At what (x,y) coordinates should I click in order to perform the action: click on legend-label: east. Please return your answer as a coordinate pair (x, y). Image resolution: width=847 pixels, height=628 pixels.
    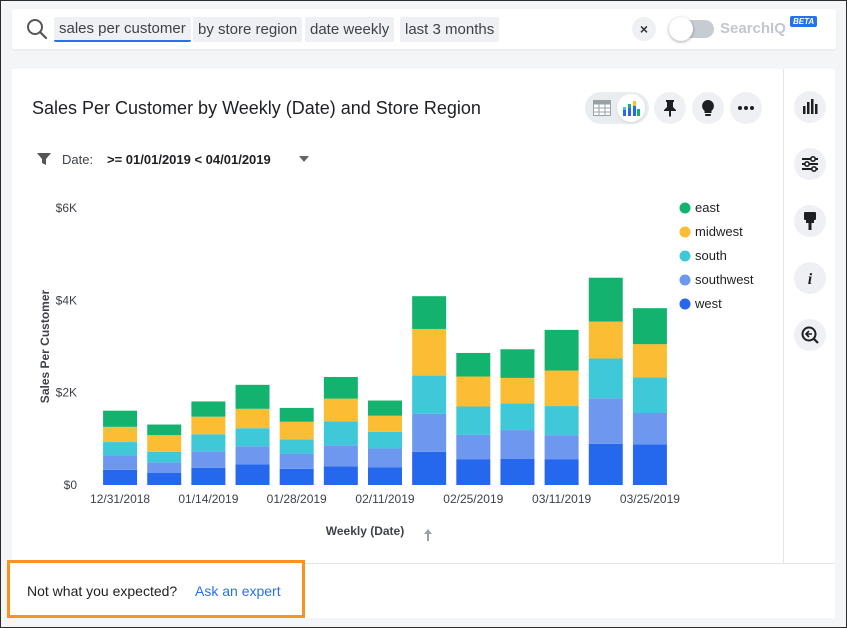
    Looking at the image, I should click on (707, 207).